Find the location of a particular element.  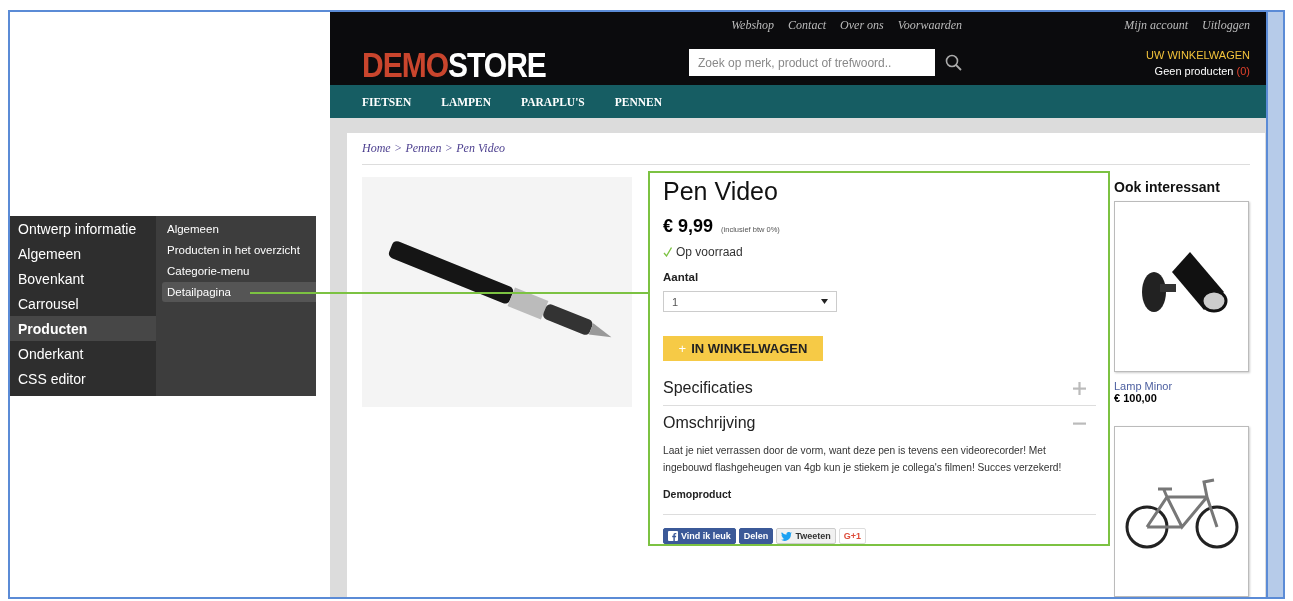

product-title: Pen Video is located at coordinates (721, 191).